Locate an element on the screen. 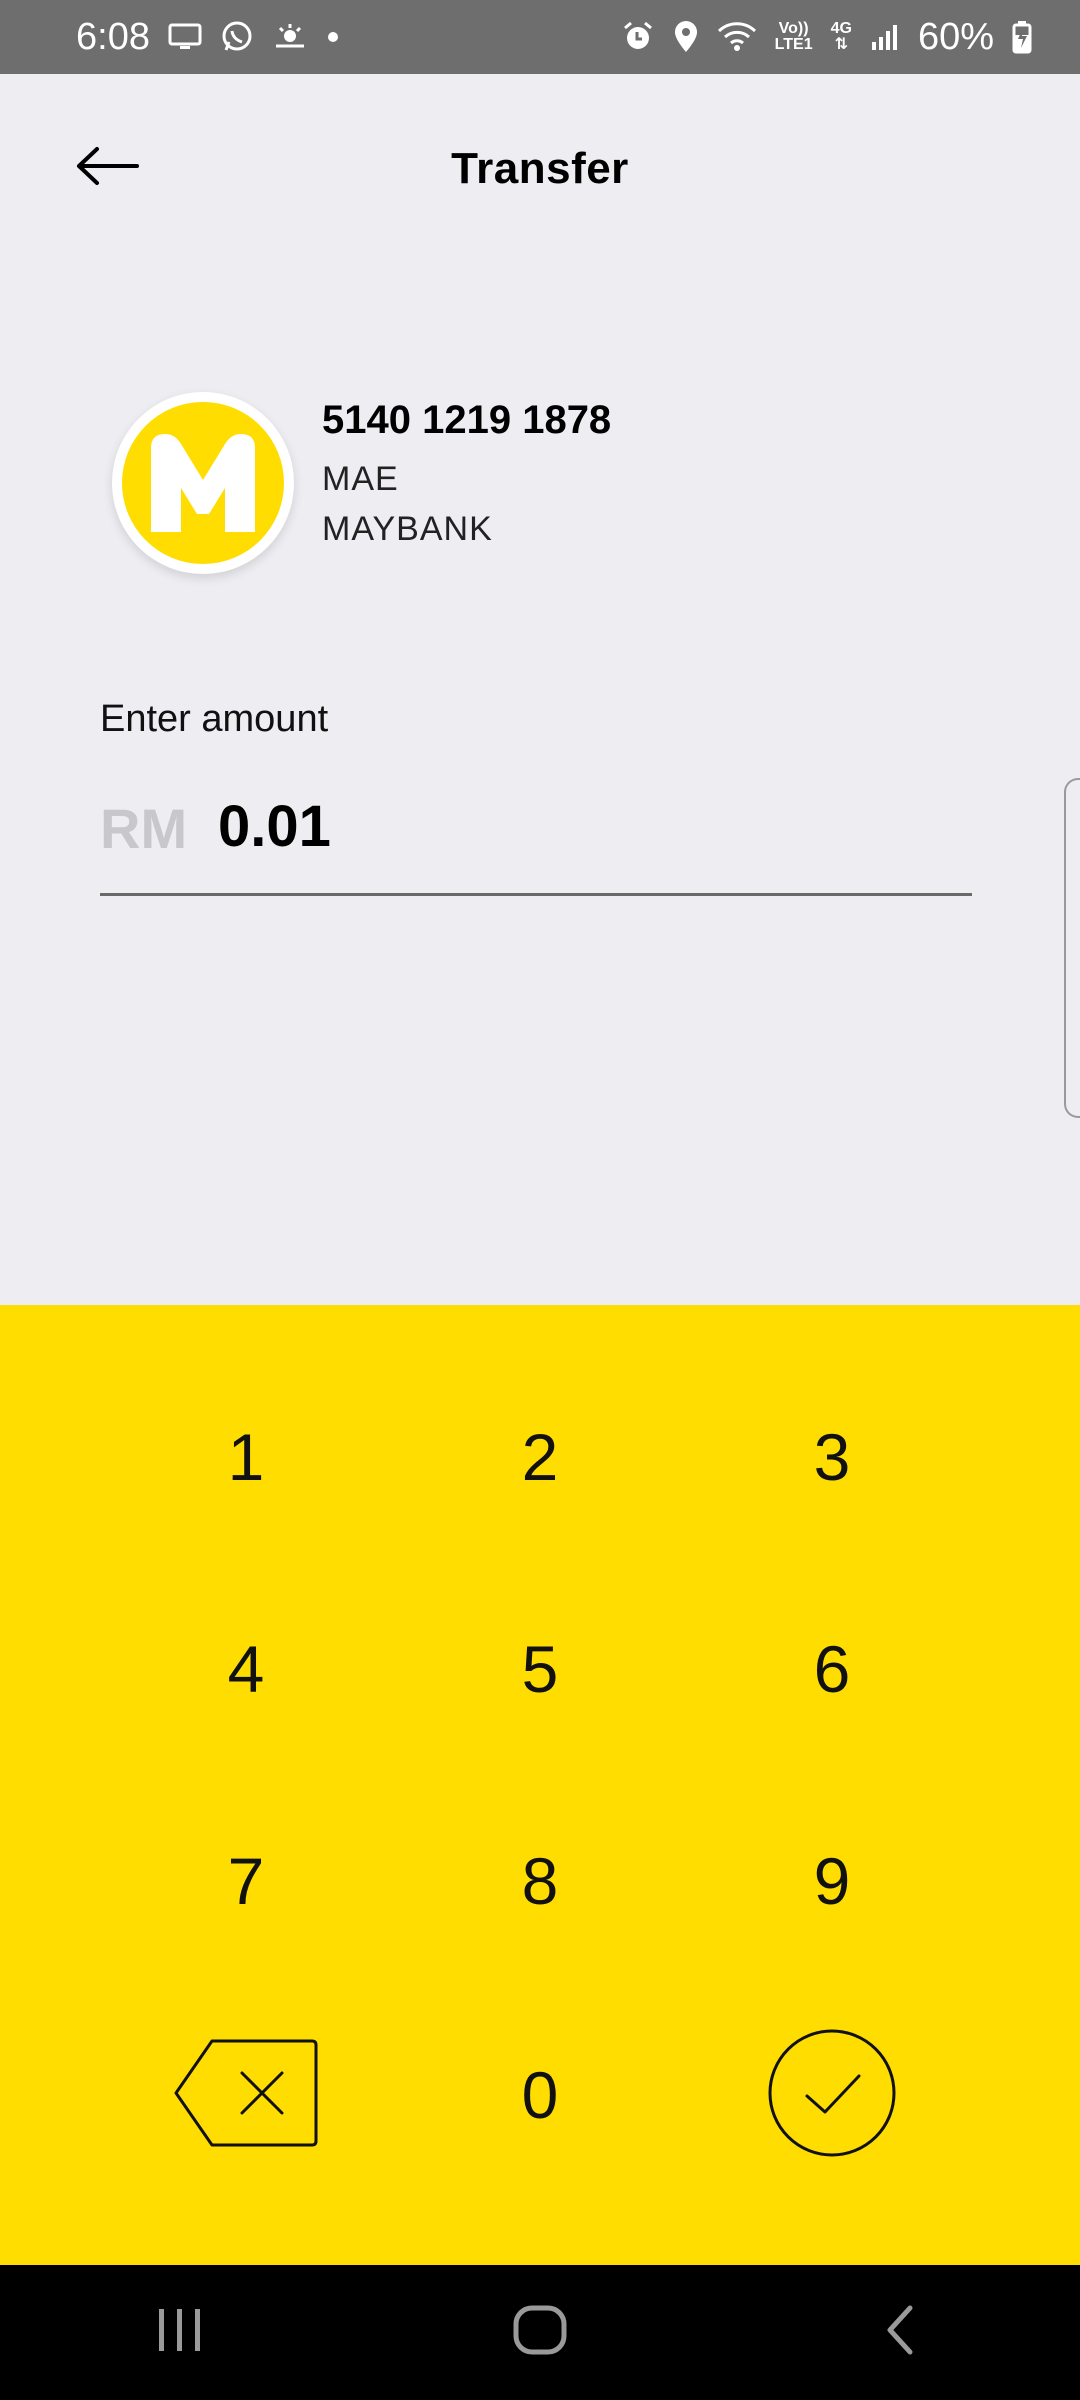 This screenshot has width=1080, height=2400. wifi-icon is located at coordinates (737, 37).